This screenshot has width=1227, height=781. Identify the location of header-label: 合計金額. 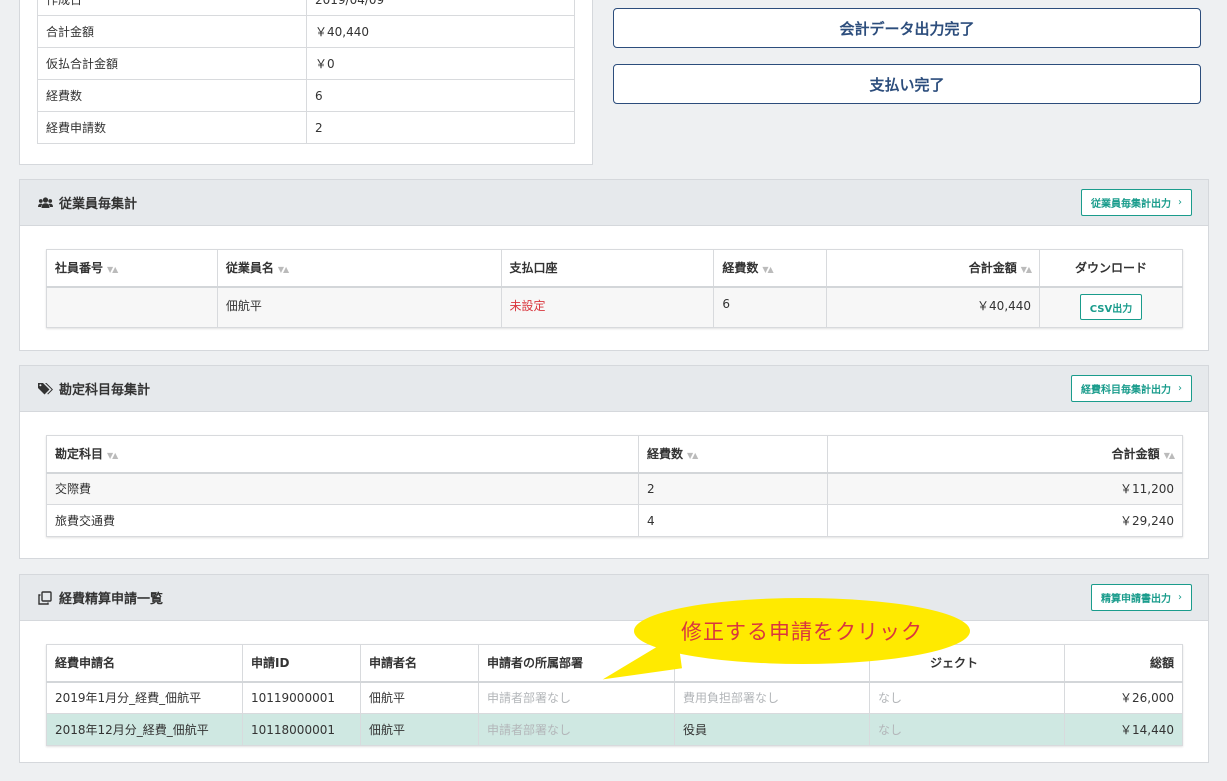
(992, 268).